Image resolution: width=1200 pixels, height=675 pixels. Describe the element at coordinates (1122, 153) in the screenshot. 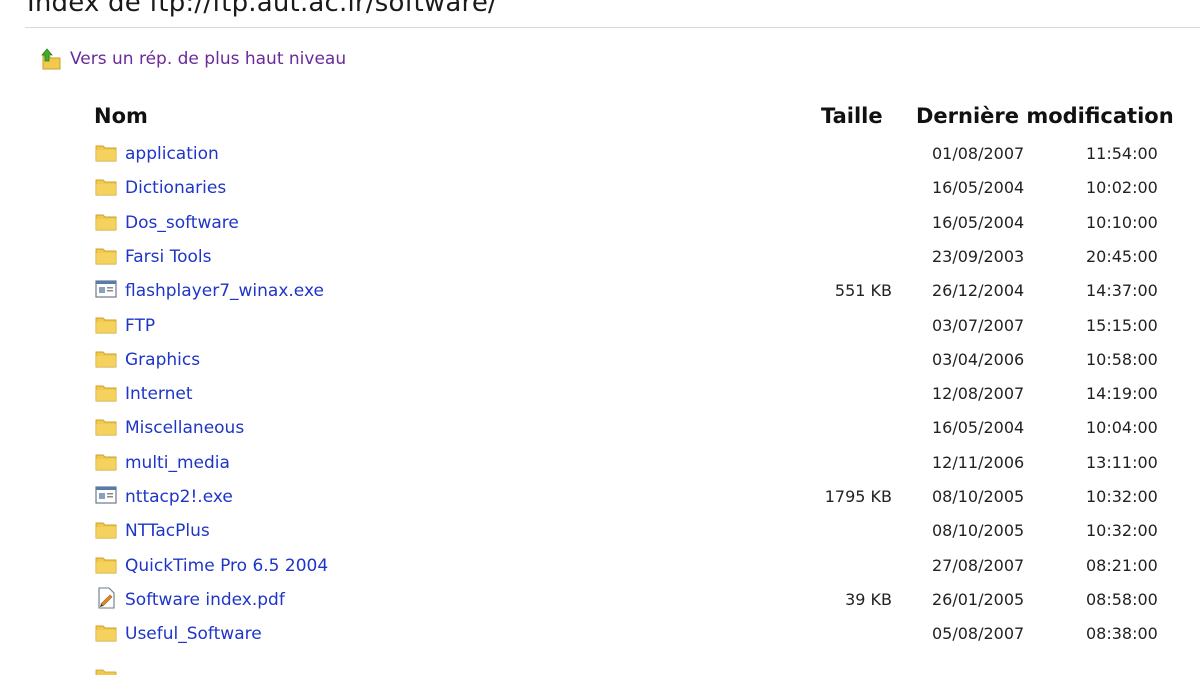

I see `entry-time: 11:54:00` at that location.